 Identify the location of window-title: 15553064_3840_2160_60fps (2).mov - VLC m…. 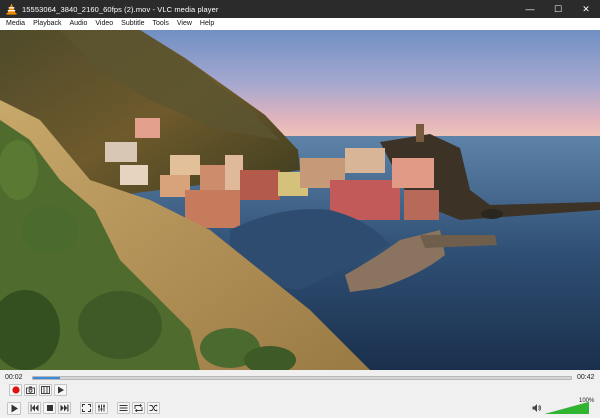
(120, 9).